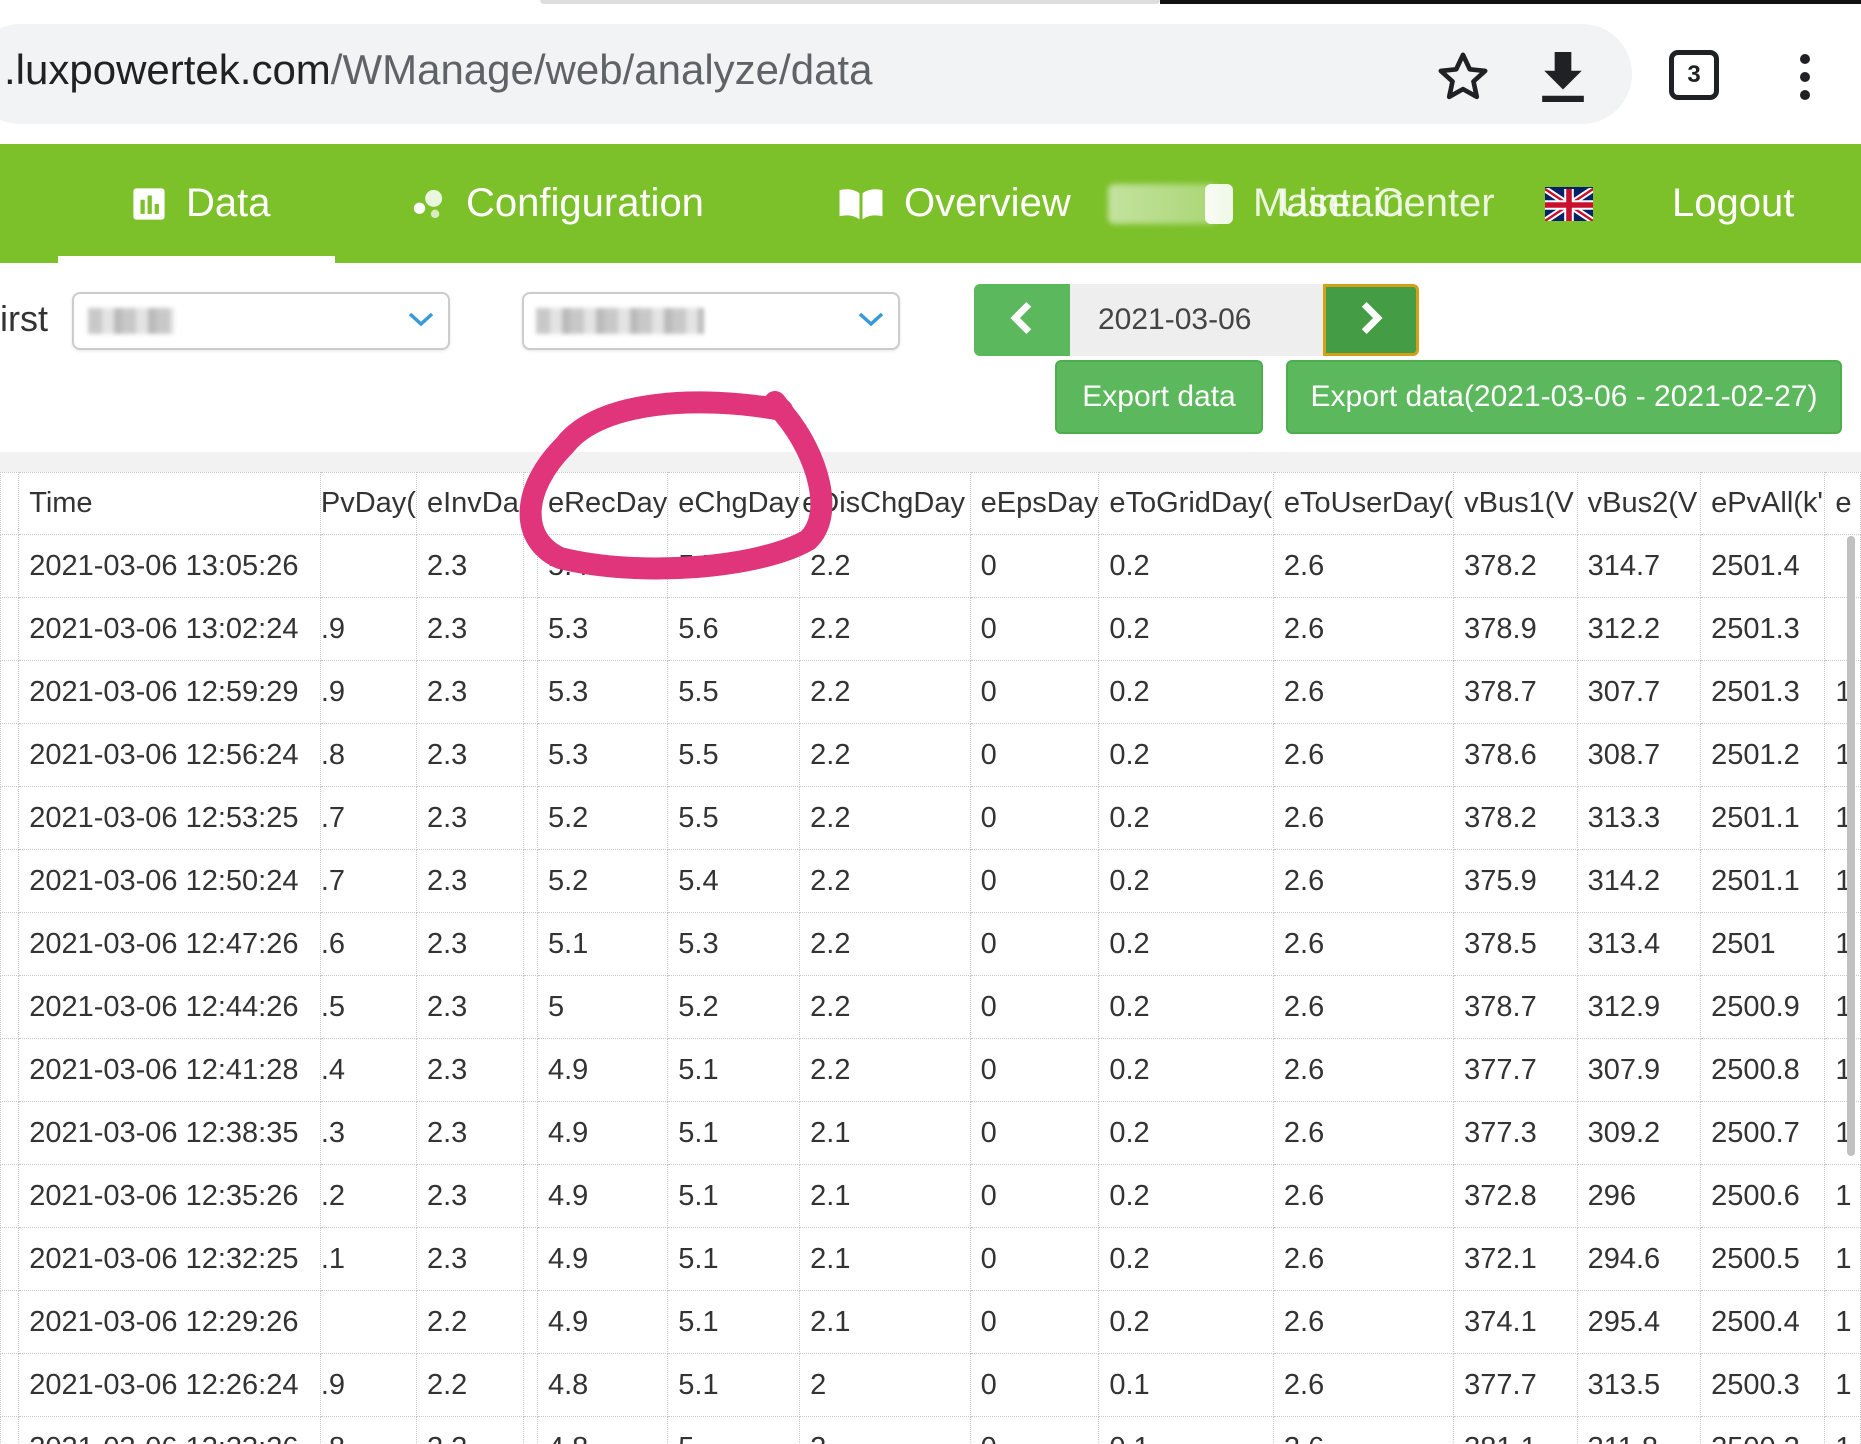 The image size is (1861, 1444). What do you see at coordinates (885, 503) in the screenshot?
I see `col-header: eDisChgDay` at bounding box center [885, 503].